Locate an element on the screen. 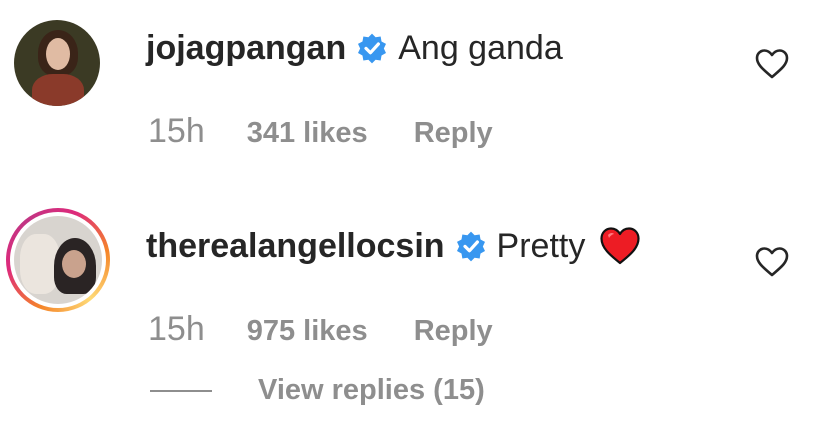 The image size is (834, 438). username-link: jojagpangan is located at coordinates (246, 48).